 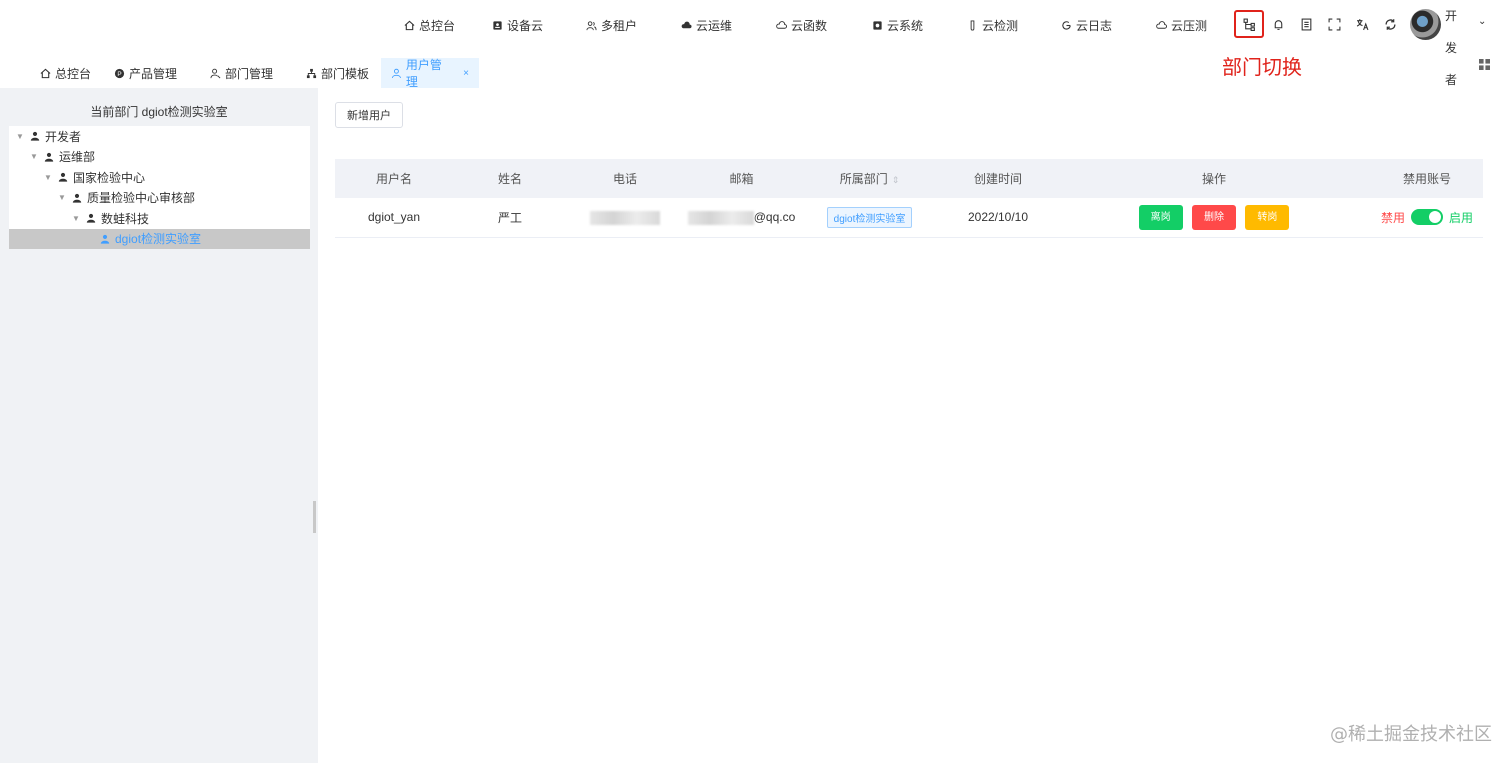 I want to click on nav-label: 云运维, so click(x=714, y=26).